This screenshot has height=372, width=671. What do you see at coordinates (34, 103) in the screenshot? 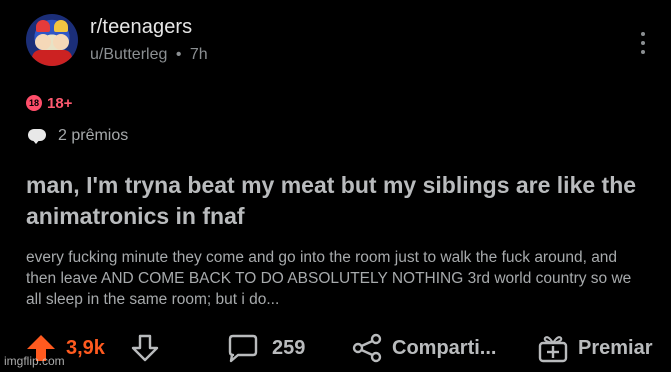
I see `nsfw-icon: 18` at bounding box center [34, 103].